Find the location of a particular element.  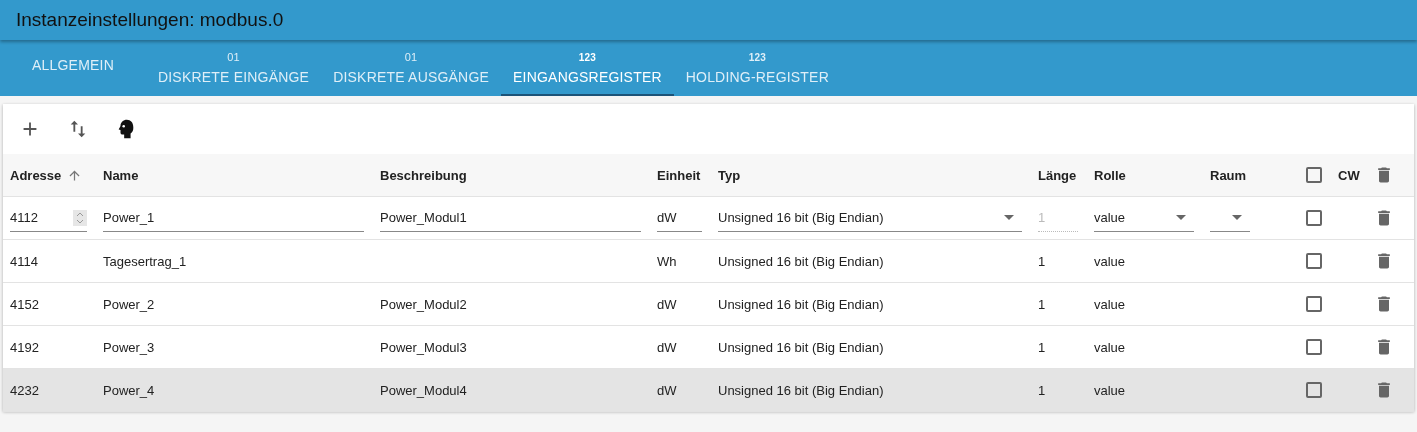

table-cell: Power_2 is located at coordinates (129, 304).